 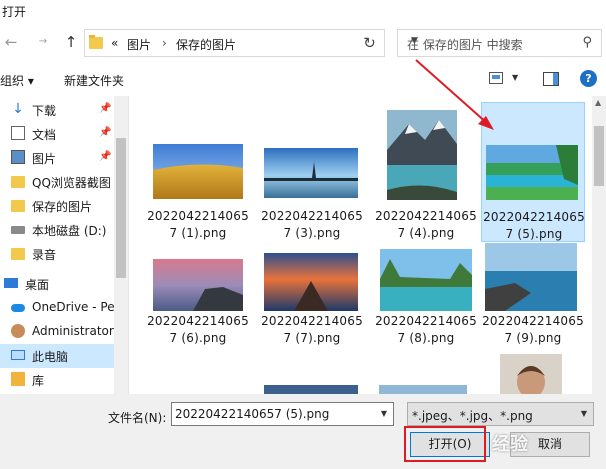 What do you see at coordinates (139, 44) in the screenshot?
I see `breadcrumb-pictures: 图片` at bounding box center [139, 44].